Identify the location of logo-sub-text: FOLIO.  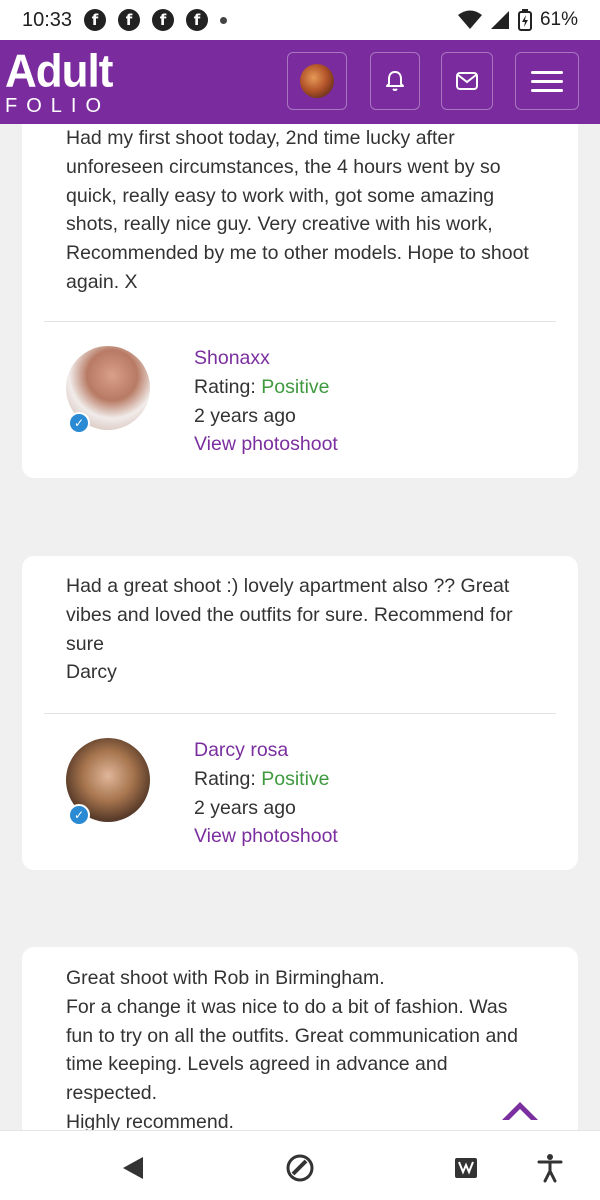
(58, 106).